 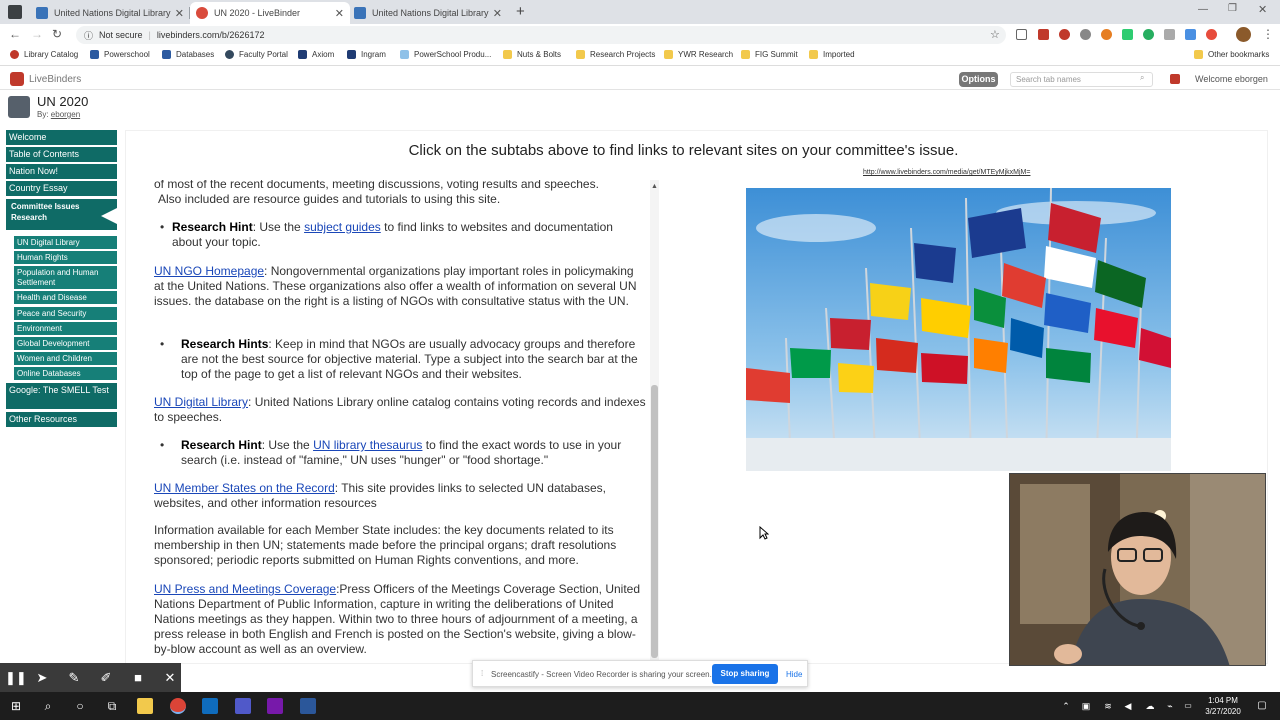 I want to click on un-ngo-homepage-link: UN NGO Homepage, so click(x=209, y=271).